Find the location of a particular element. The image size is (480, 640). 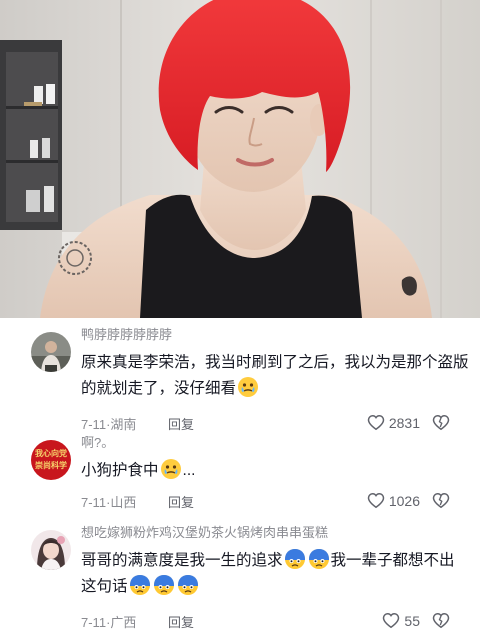

comment-meta: 7-11·湖南 回复 is located at coordinates (138, 424).